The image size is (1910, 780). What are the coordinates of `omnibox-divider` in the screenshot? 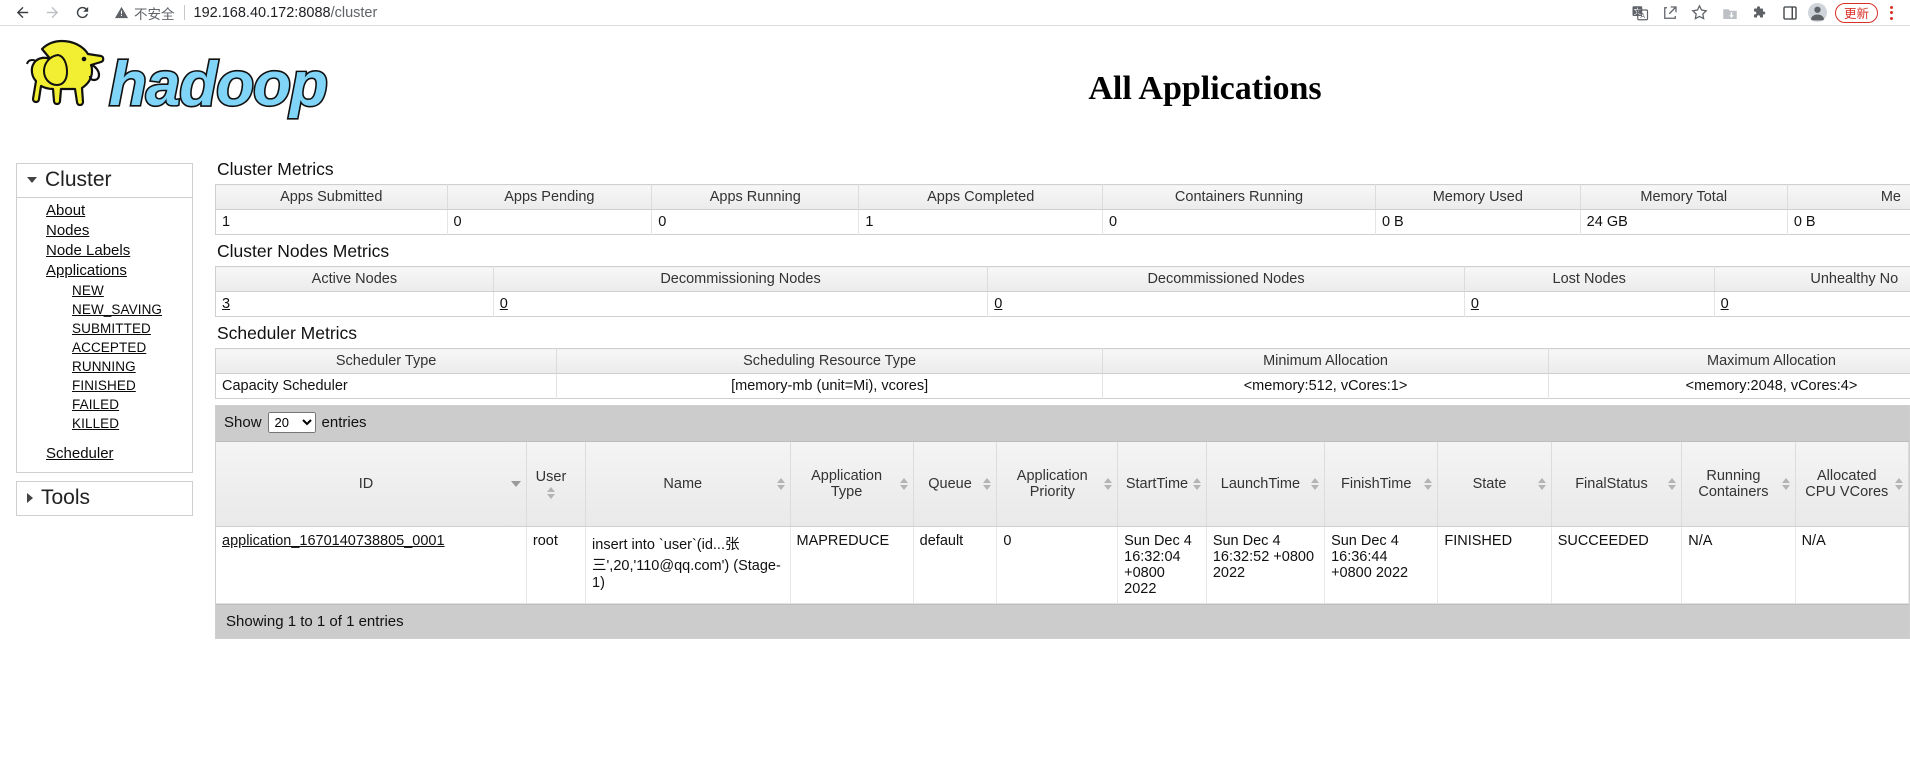 It's located at (184, 12).